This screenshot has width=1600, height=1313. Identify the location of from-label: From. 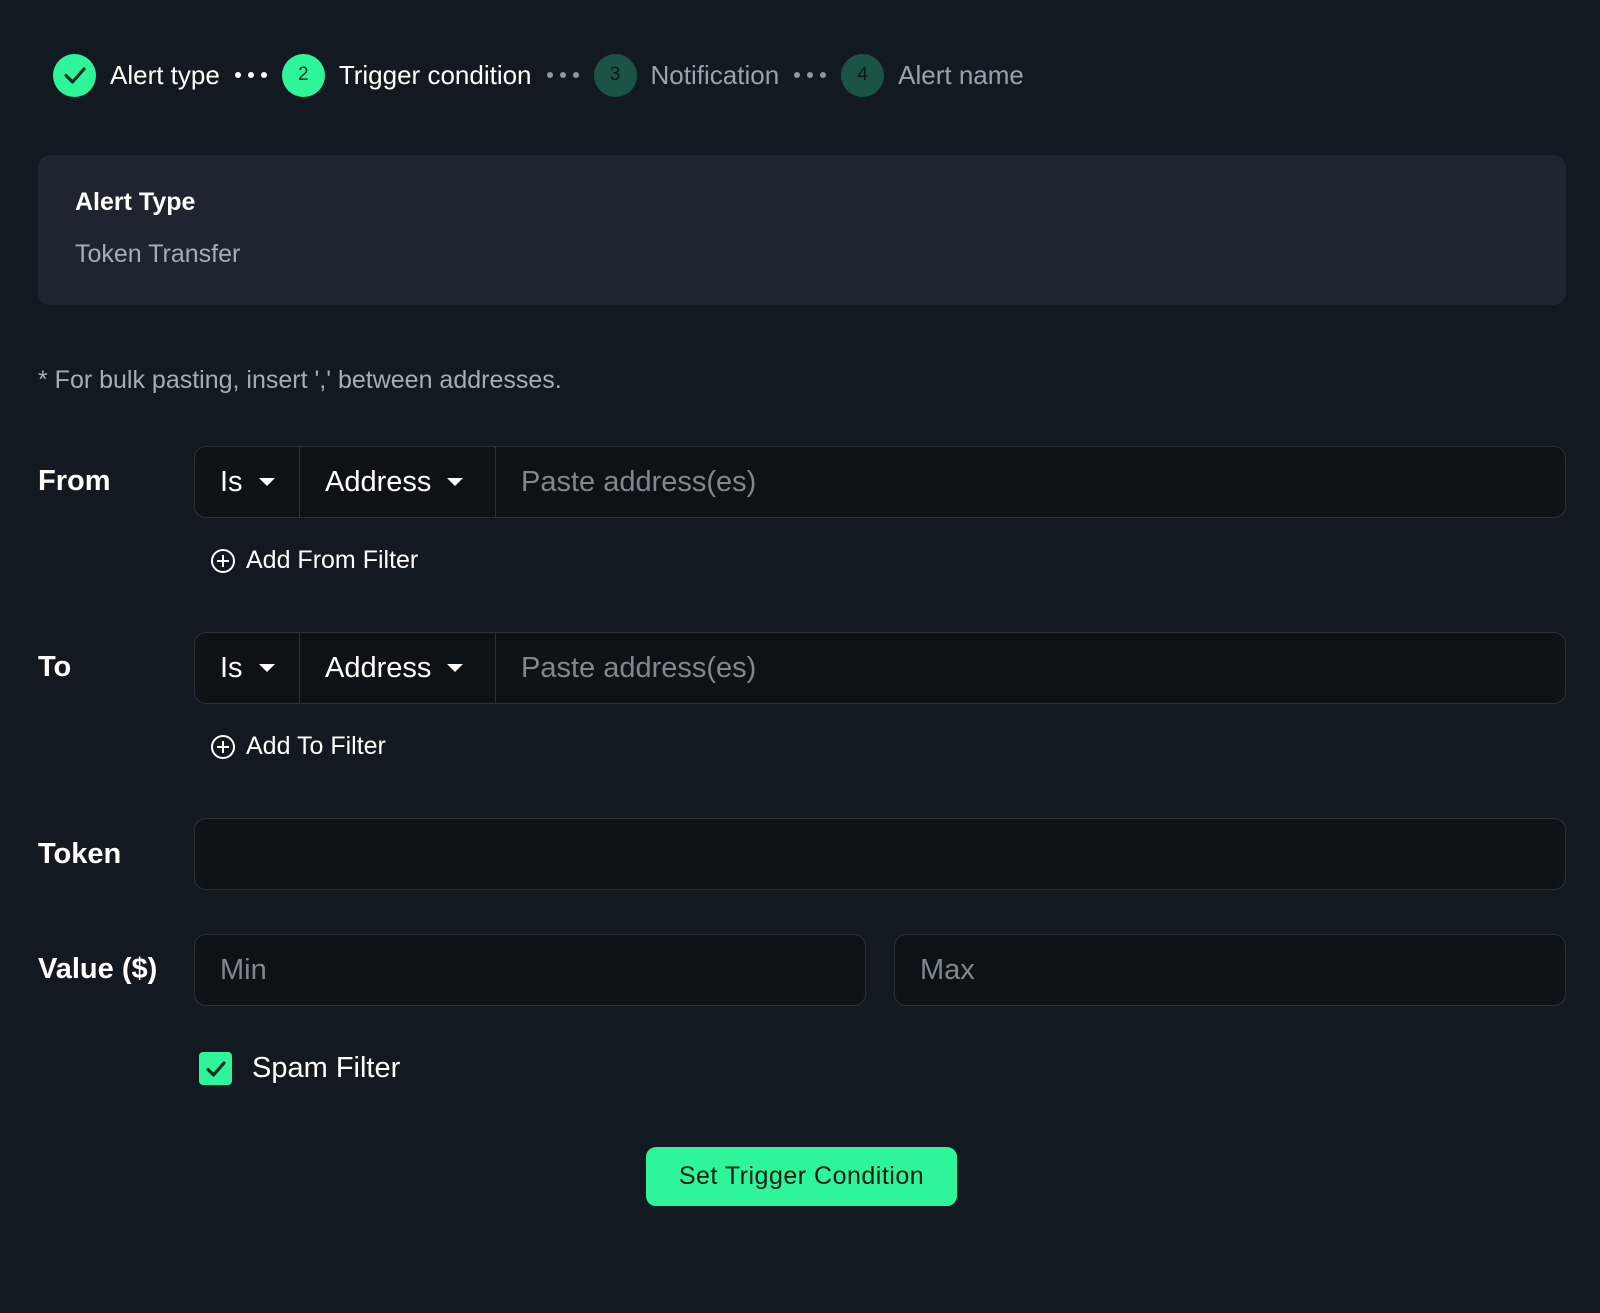
(74, 481).